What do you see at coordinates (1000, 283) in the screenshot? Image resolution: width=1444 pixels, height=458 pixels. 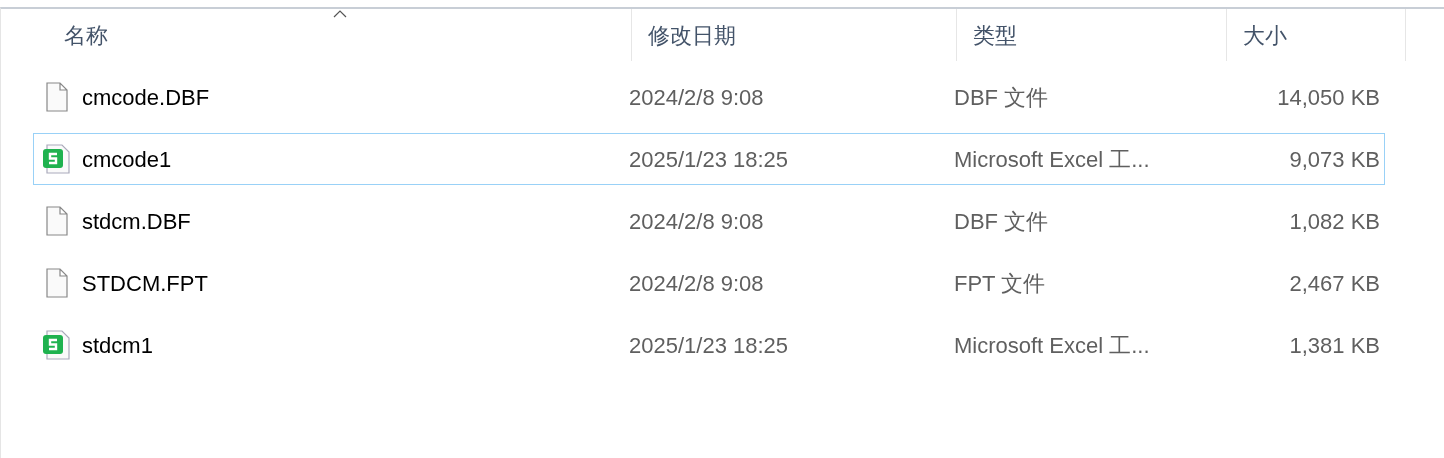 I see `file-type: FPT 文件` at bounding box center [1000, 283].